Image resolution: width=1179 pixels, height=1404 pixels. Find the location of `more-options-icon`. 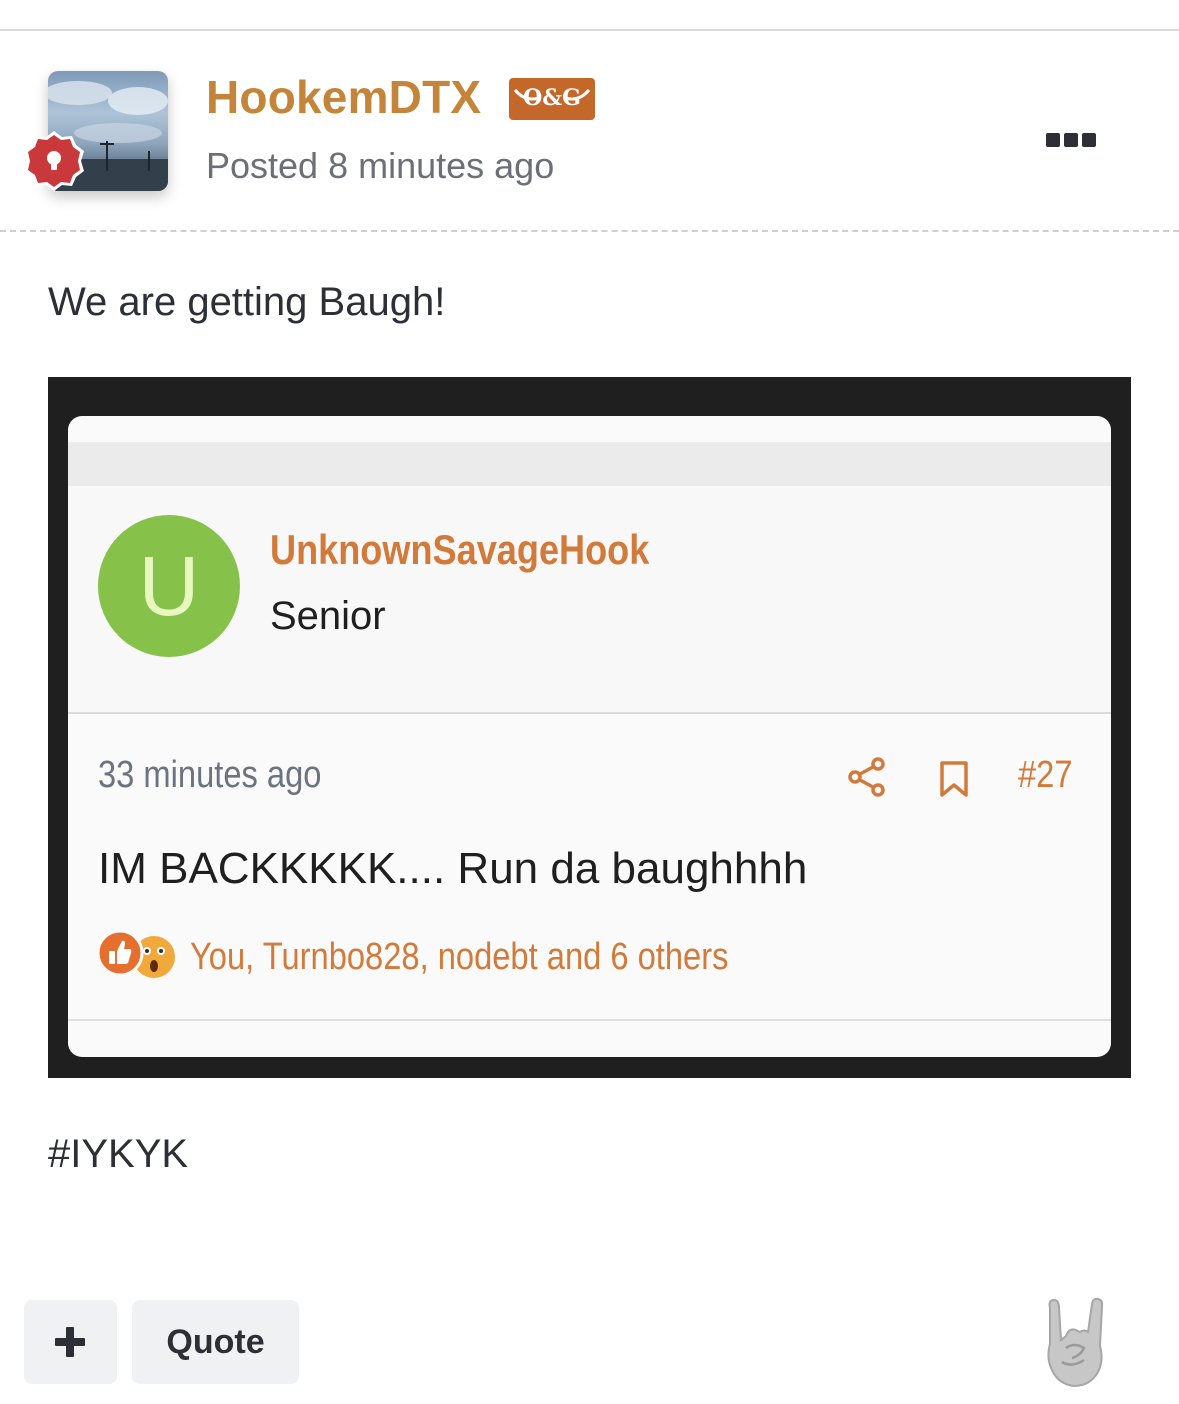

more-options-icon is located at coordinates (1071, 141).